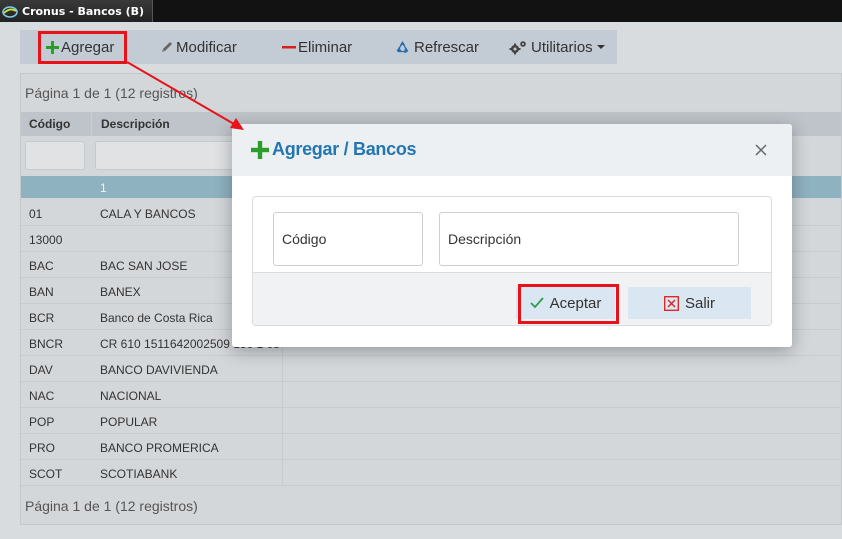 The height and width of the screenshot is (539, 842). Describe the element at coordinates (41, 266) in the screenshot. I see `row-code: BAC` at that location.